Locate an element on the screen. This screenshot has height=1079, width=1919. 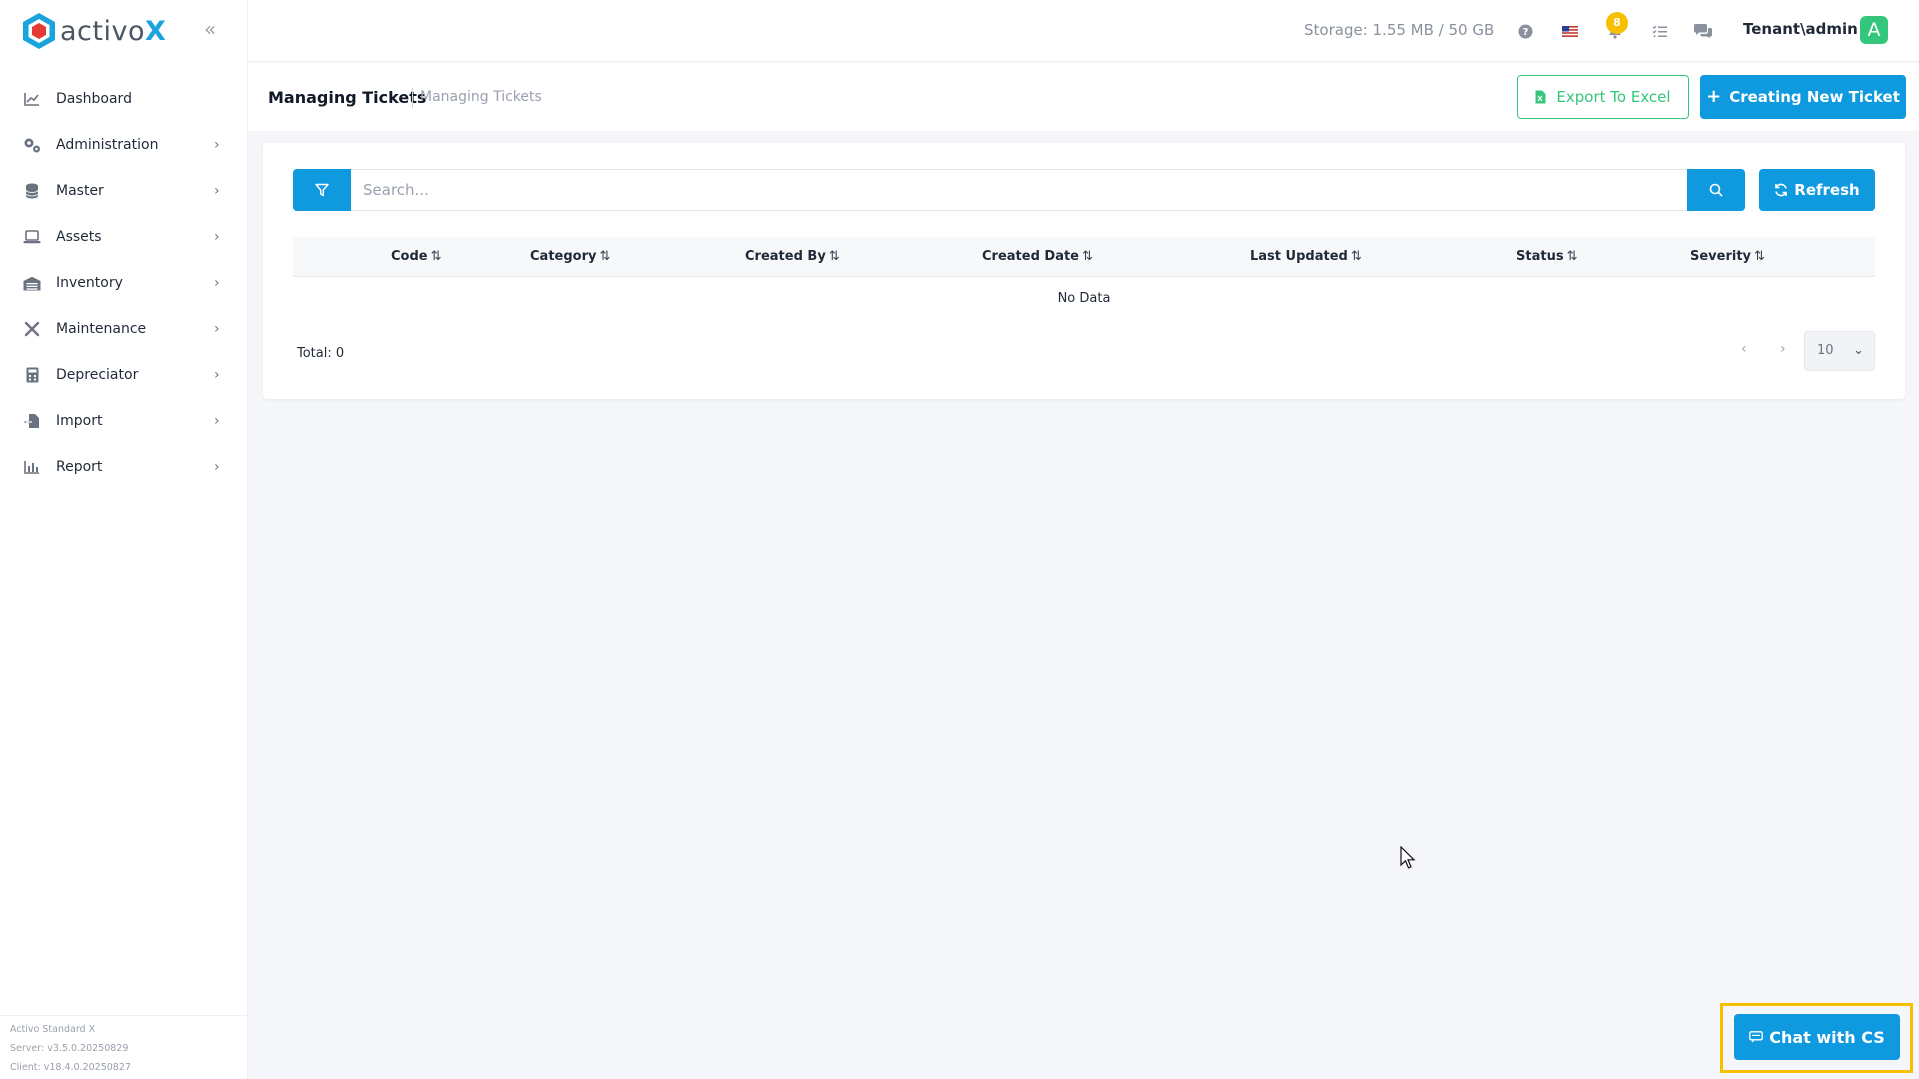
filter-button is located at coordinates (322, 190).